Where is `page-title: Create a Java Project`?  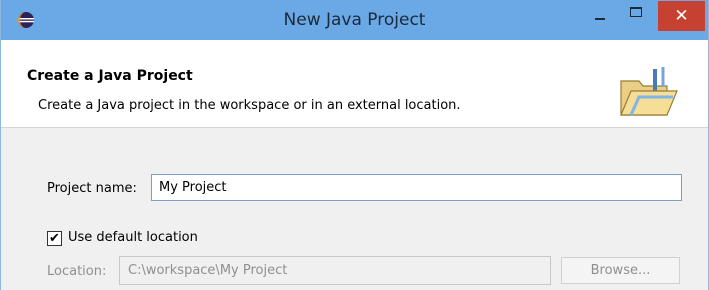 page-title: Create a Java Project is located at coordinates (110, 76).